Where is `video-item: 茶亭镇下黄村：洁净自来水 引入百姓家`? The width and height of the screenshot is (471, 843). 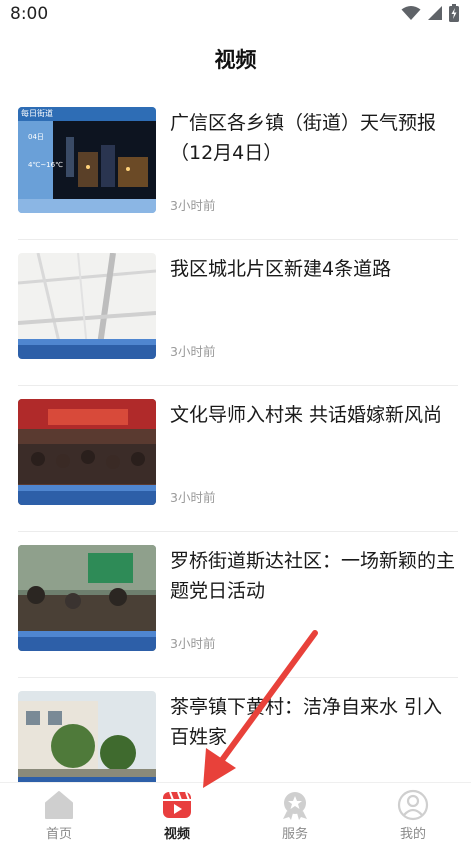 video-item: 茶亭镇下黄村：洁净自来水 引入百姓家 is located at coordinates (238, 730).